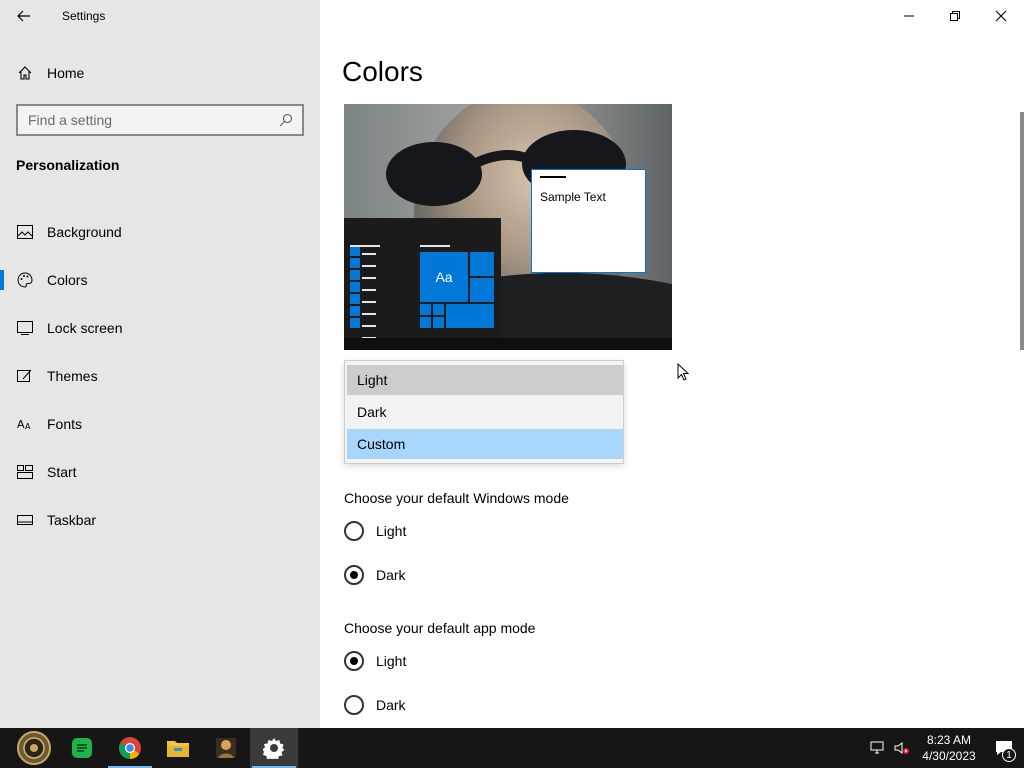 The width and height of the screenshot is (1024, 768). I want to click on notification-center-button: 1, so click(1004, 748).